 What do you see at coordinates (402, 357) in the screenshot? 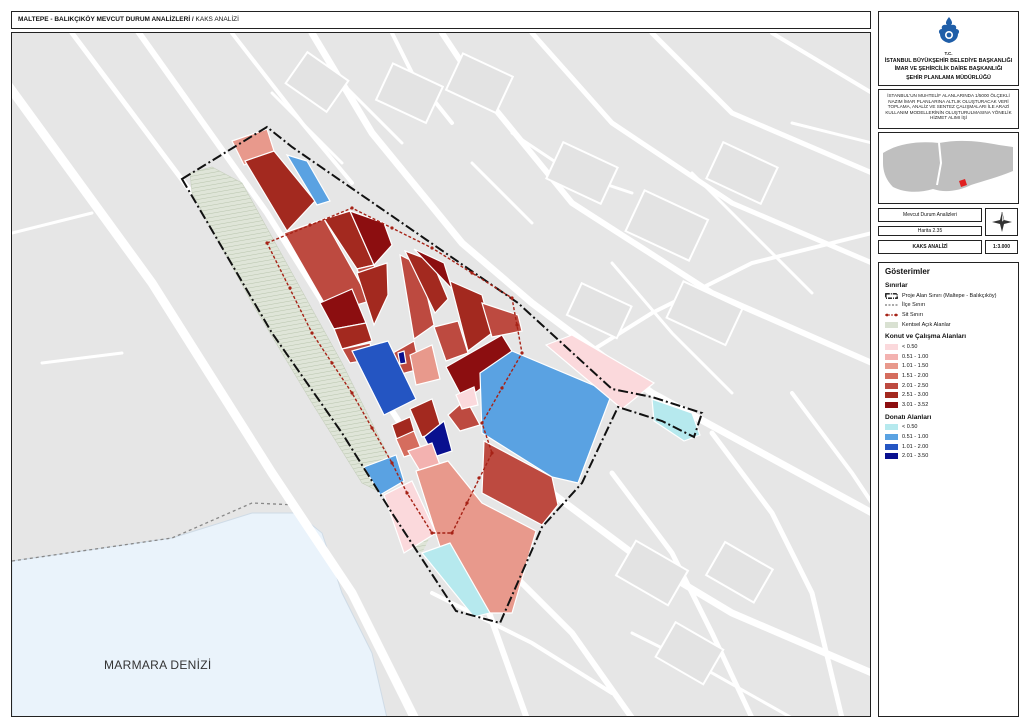
I see `parcel` at bounding box center [402, 357].